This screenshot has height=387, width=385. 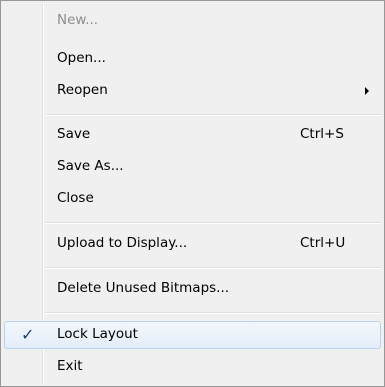 I want to click on menu-item-close-label: Close, so click(x=75, y=198).